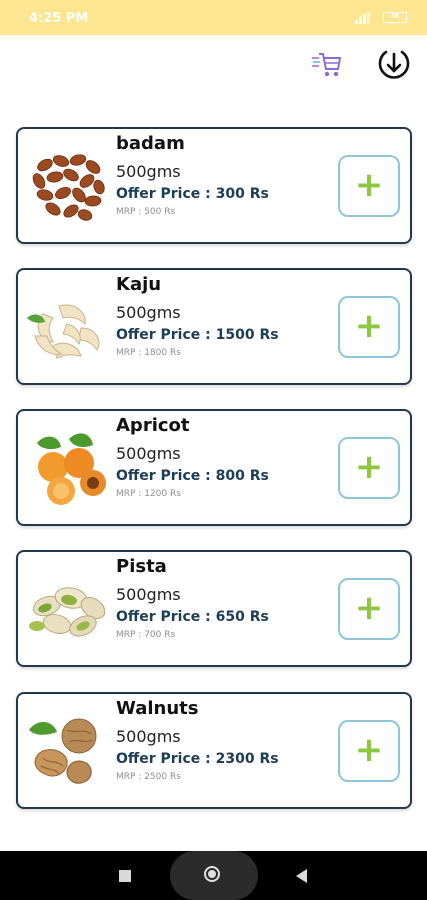 The width and height of the screenshot is (427, 900). Describe the element at coordinates (68, 187) in the screenshot. I see `almonds-image` at that location.